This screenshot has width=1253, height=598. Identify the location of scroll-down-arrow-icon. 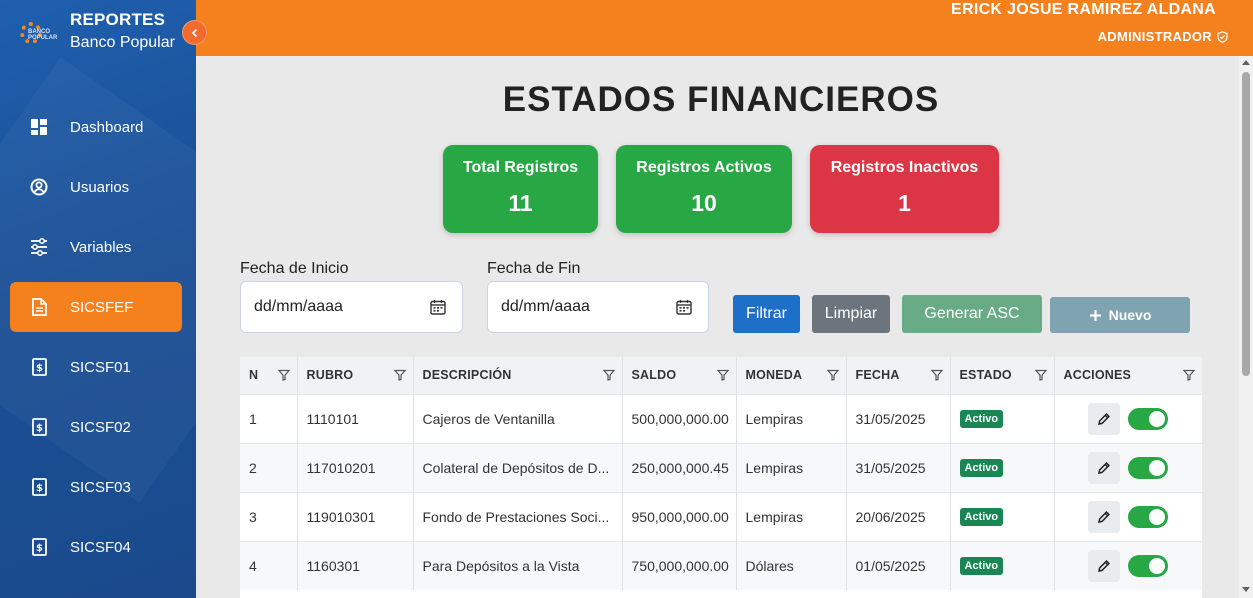
(1246, 589).